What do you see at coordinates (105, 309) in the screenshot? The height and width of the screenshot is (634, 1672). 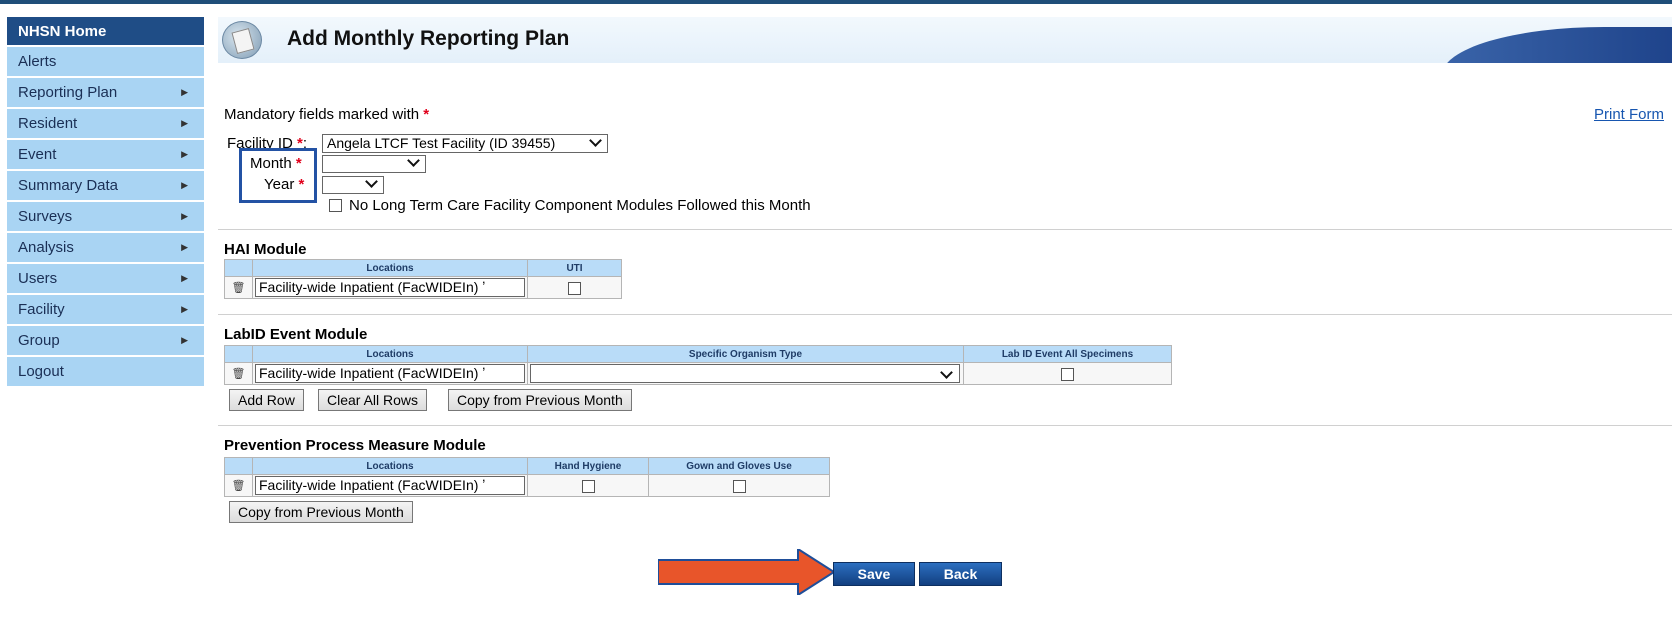 I see `sidebar-item-facility: Facility ▶` at bounding box center [105, 309].